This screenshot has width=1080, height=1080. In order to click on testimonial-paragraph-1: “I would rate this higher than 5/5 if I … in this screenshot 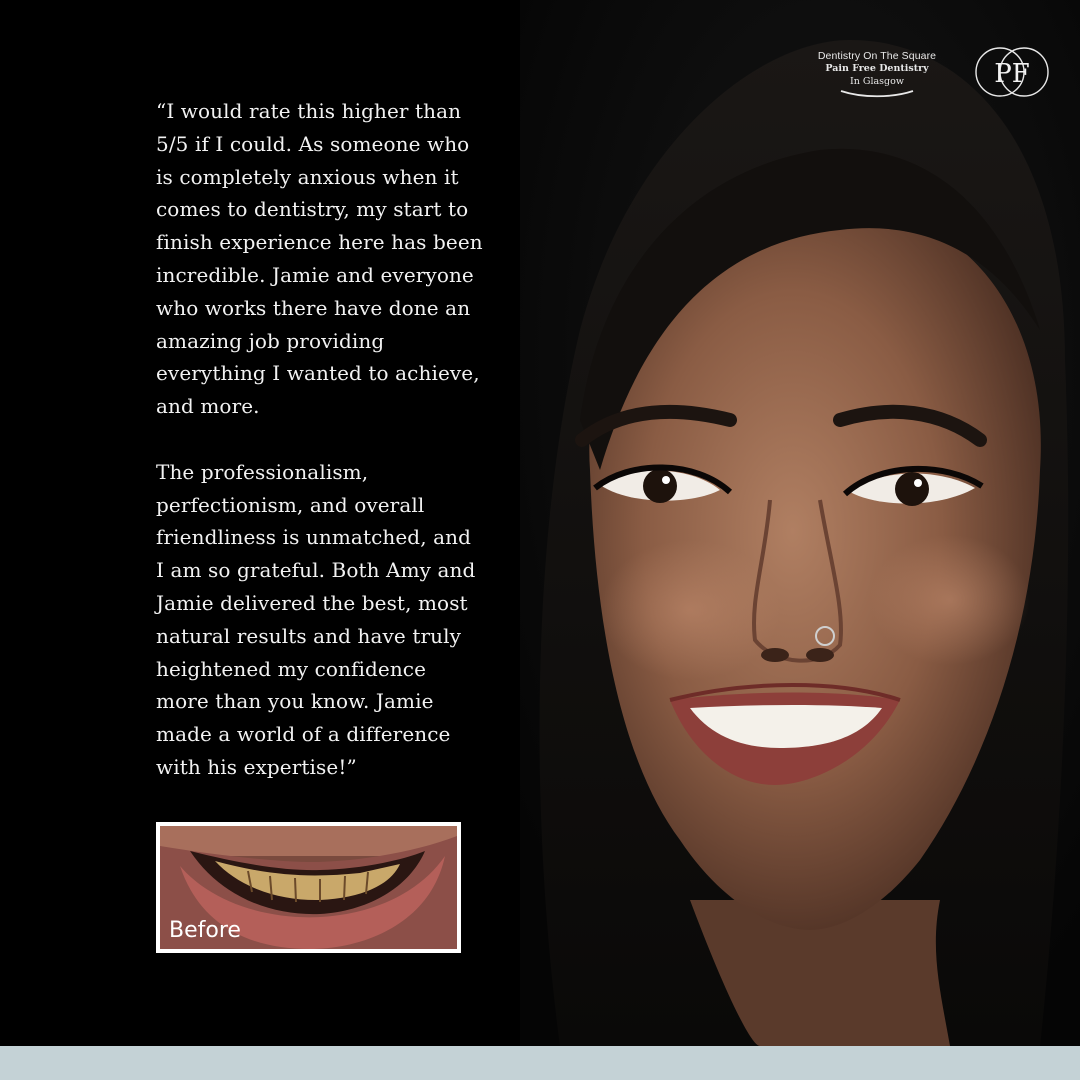, I will do `click(319, 259)`.